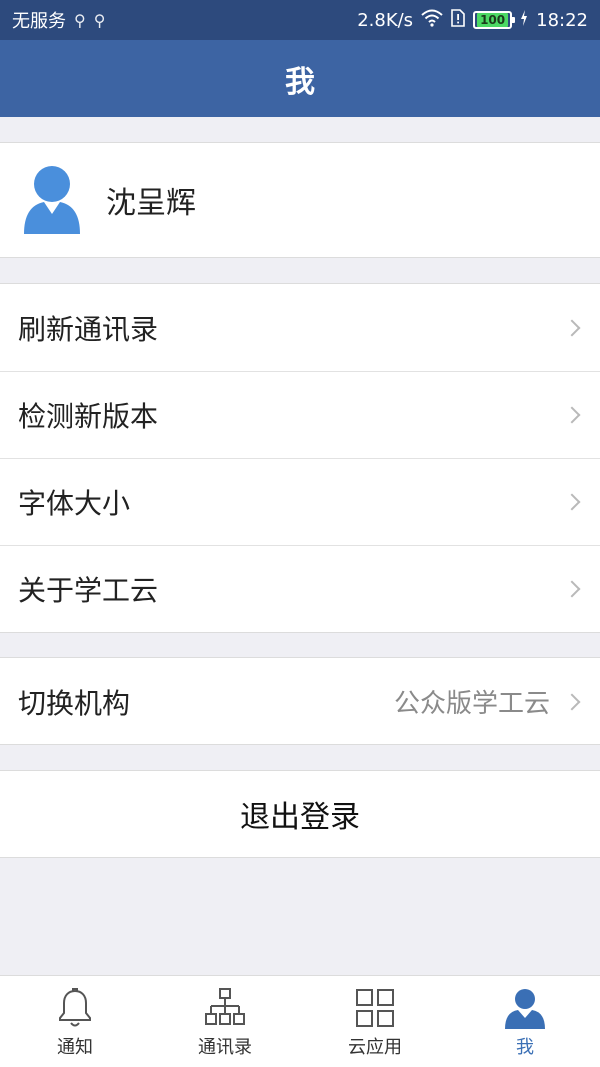  What do you see at coordinates (375, 1008) in the screenshot?
I see `grid-icon` at bounding box center [375, 1008].